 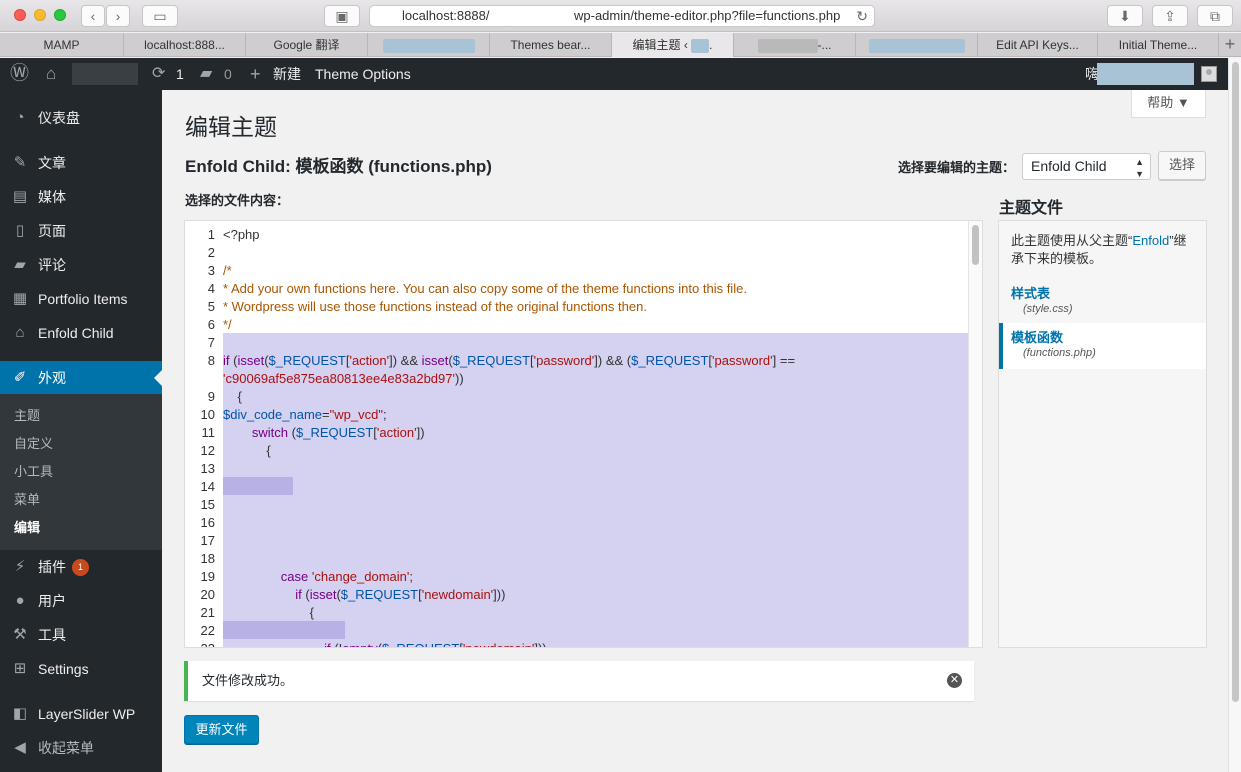 What do you see at coordinates (27, 528) in the screenshot?
I see `submenu-editor: 编辑` at bounding box center [27, 528].